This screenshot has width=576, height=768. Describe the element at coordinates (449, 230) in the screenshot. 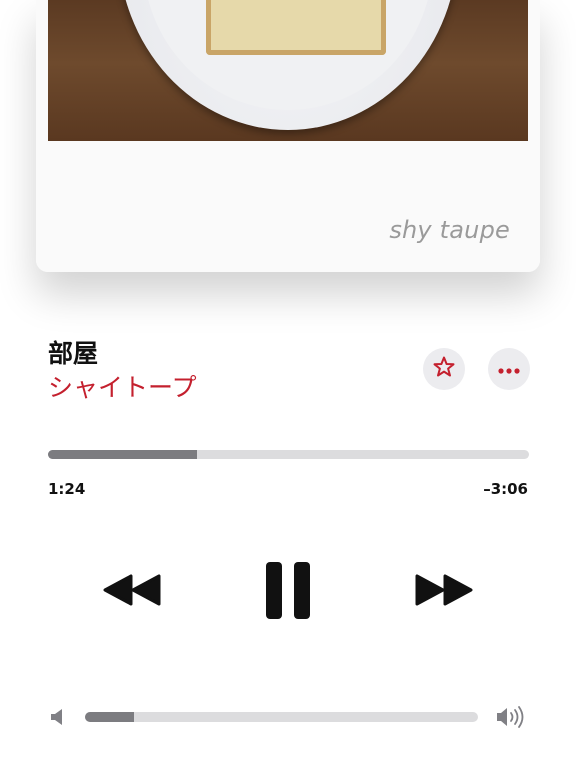

I see `album-caption: shy taupe` at that location.